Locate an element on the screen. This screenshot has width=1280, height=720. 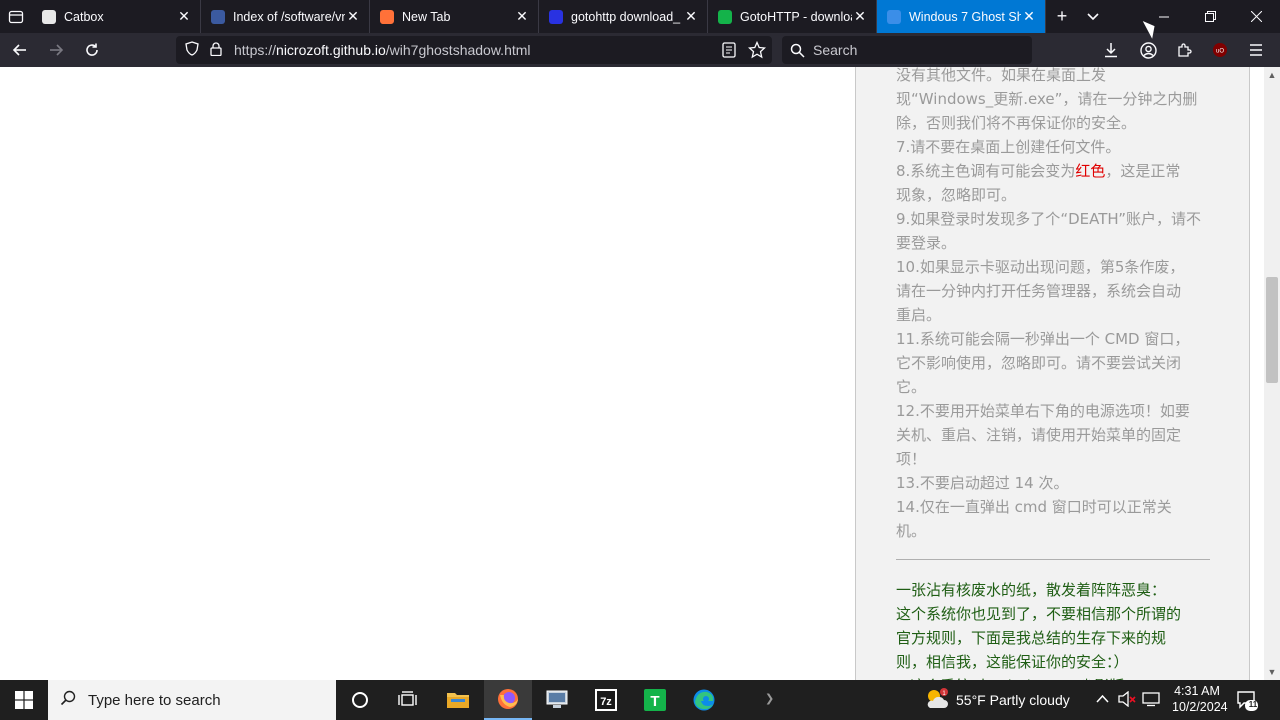
scroll-down-arrow-icon: ▼ is located at coordinates (1272, 672).